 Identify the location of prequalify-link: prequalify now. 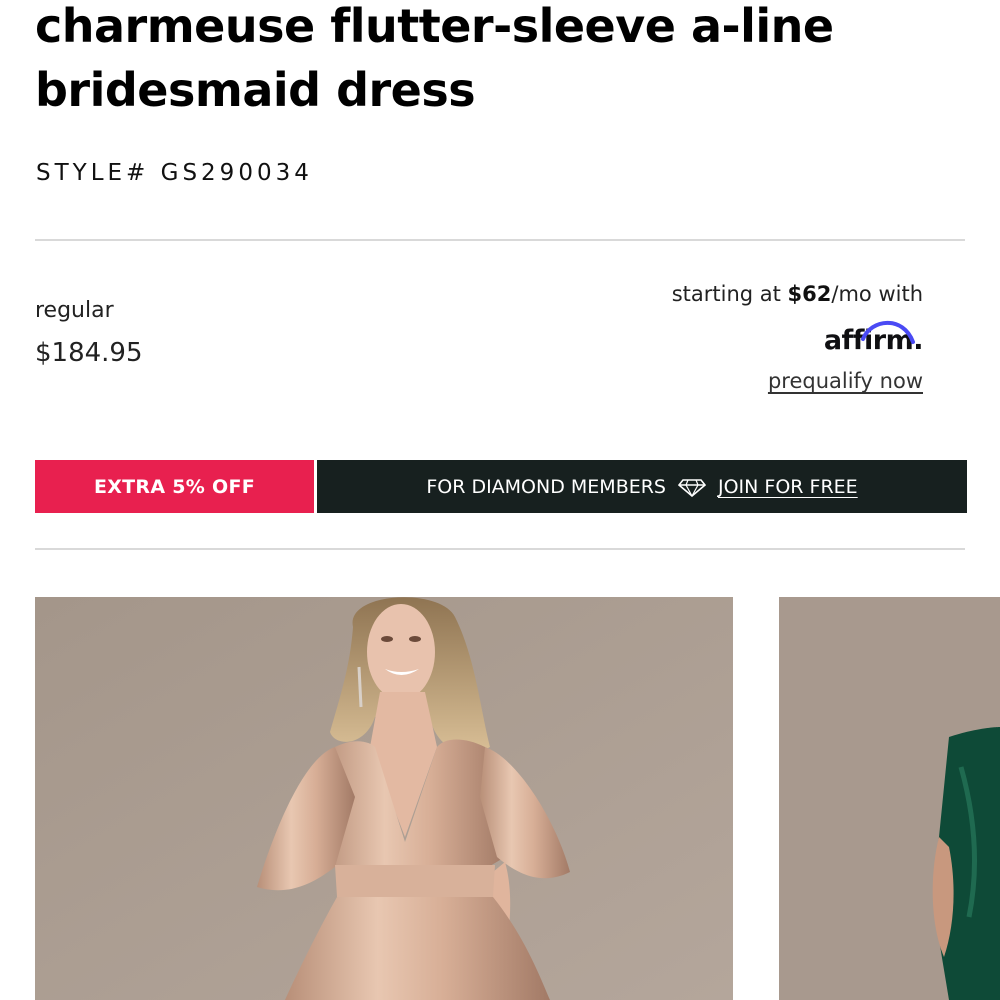
(845, 381).